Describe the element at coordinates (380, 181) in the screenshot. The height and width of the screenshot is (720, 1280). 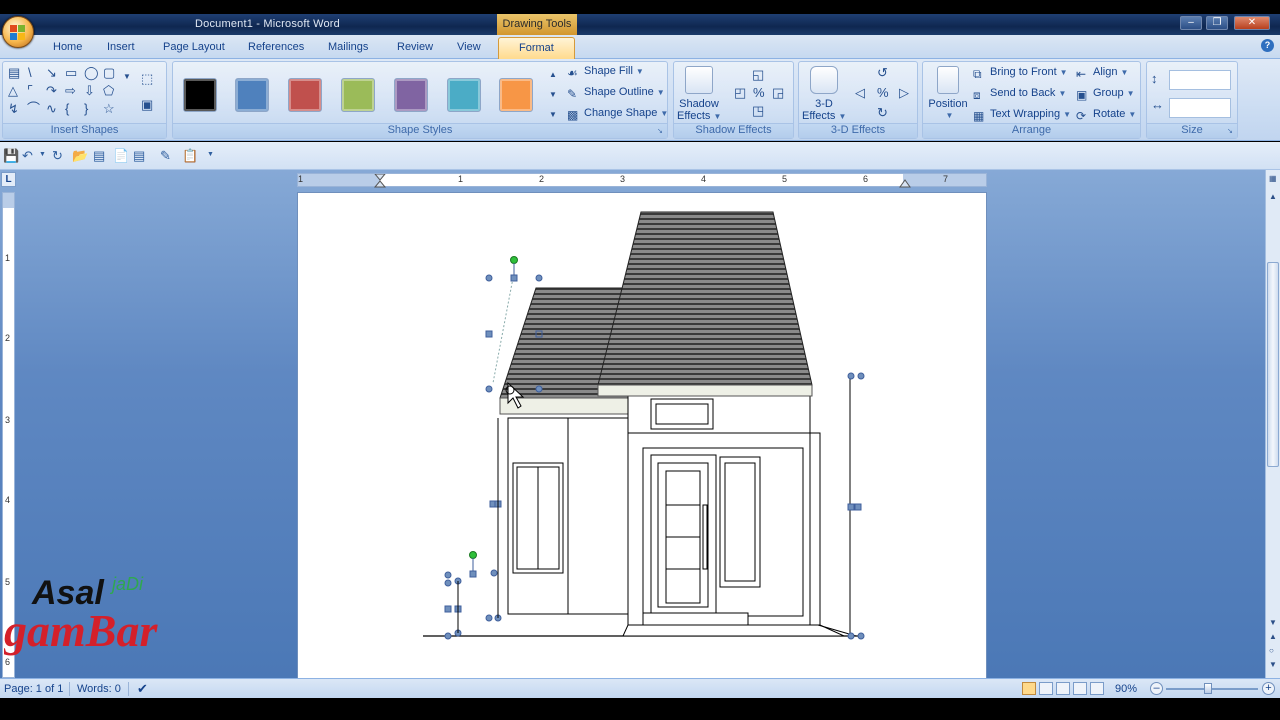
I see `indent-marker-icon` at that location.